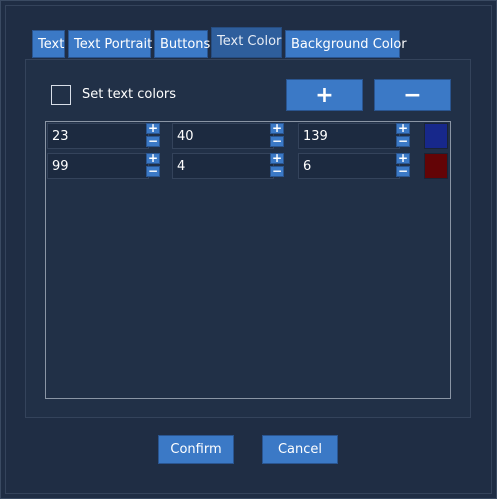  What do you see at coordinates (196, 449) in the screenshot?
I see `confirm-button: Confirm` at bounding box center [196, 449].